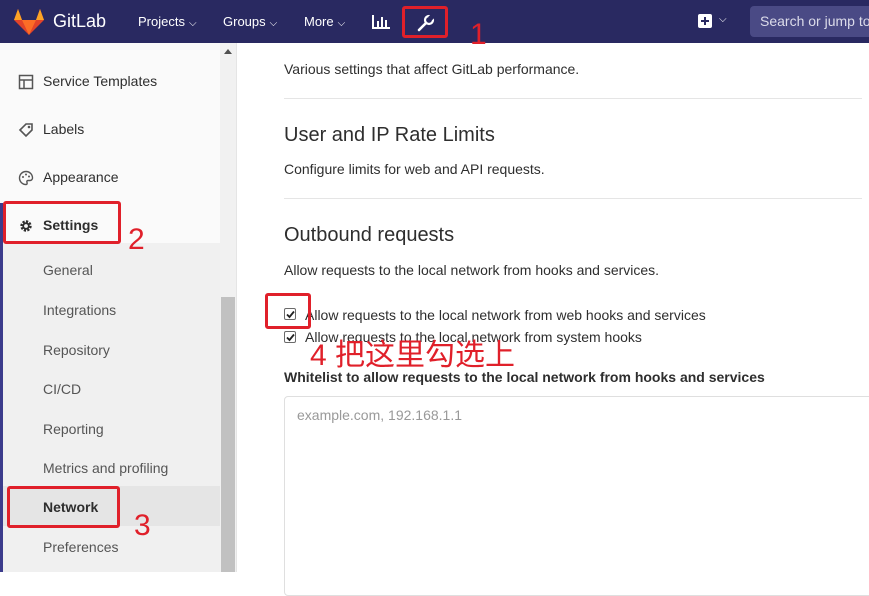  I want to click on sidebar-item-service-templates: Service Templates, so click(110, 82).